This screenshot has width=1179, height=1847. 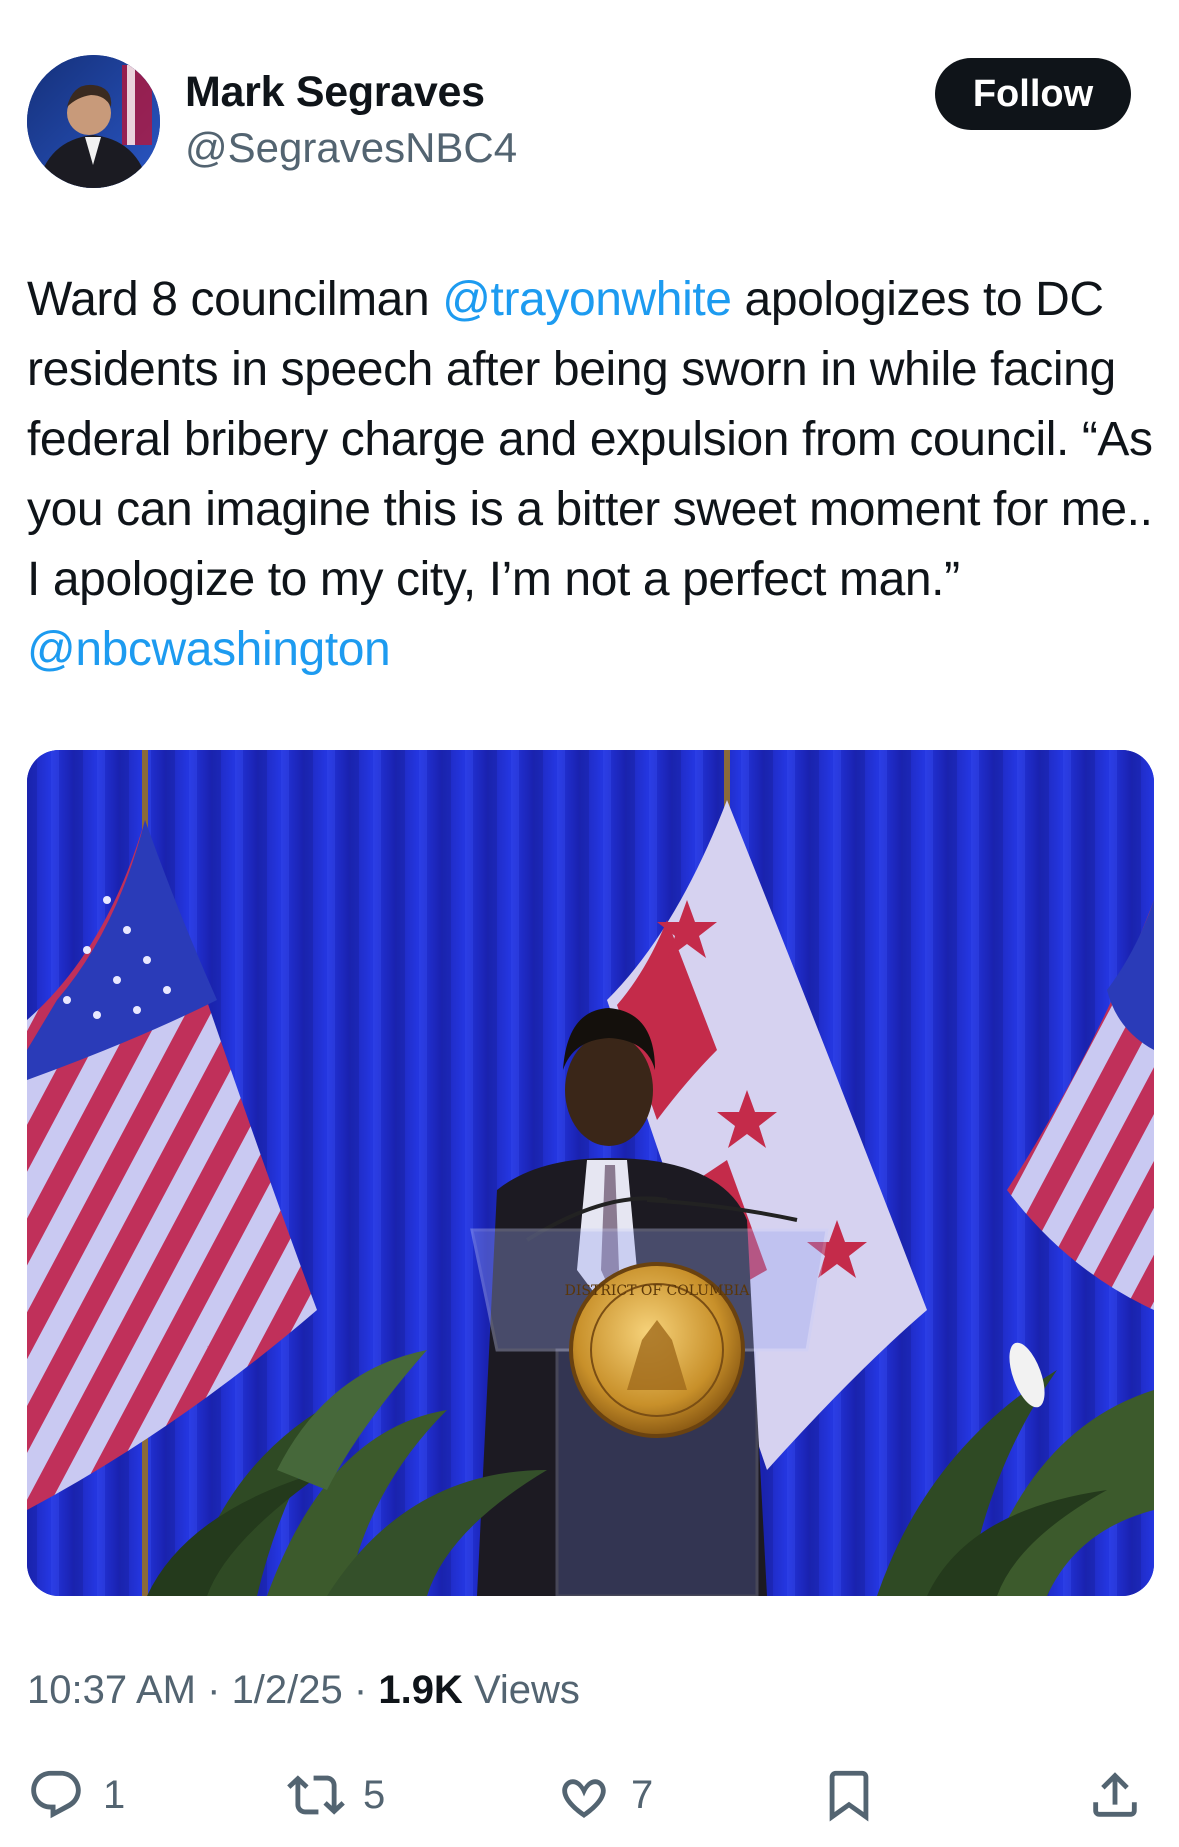 I want to click on tweet-date: 1/2/25, so click(x=287, y=1690).